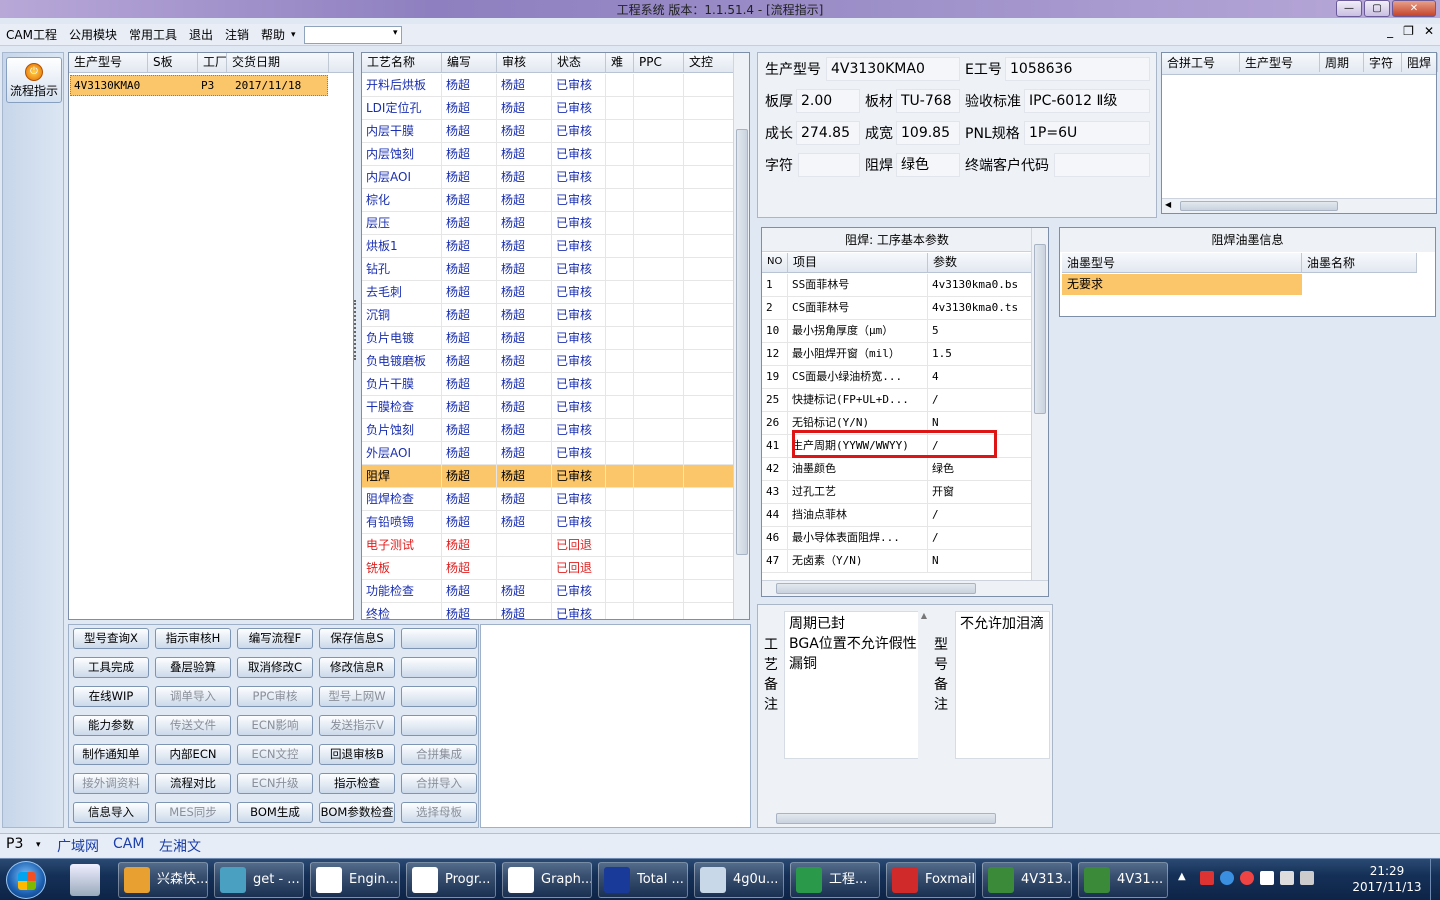 This screenshot has width=1440, height=900. I want to click on table-row: 功能检查 杨超 杨超 已审核, so click(548, 591).